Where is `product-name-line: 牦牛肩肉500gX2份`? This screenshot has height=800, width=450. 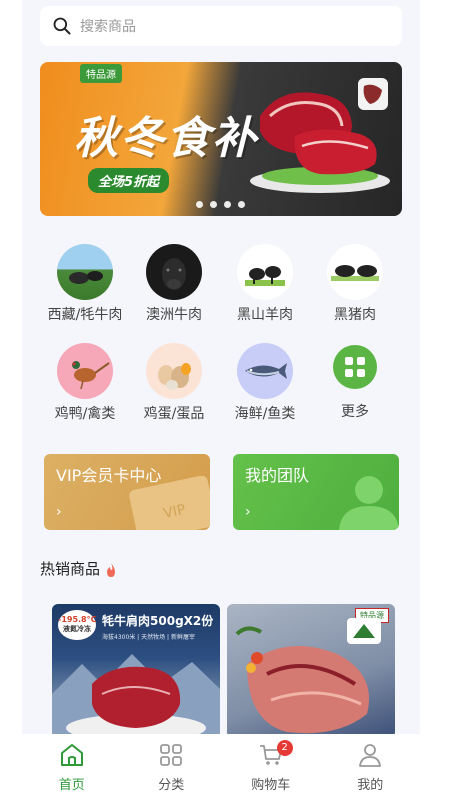 product-name-line: 牦牛肩肉500gX2份 is located at coordinates (157, 620).